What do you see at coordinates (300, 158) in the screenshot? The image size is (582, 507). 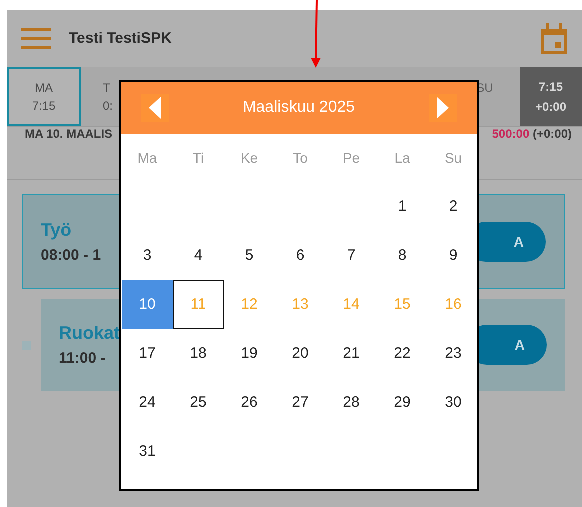 I see `weekday-label: To` at bounding box center [300, 158].